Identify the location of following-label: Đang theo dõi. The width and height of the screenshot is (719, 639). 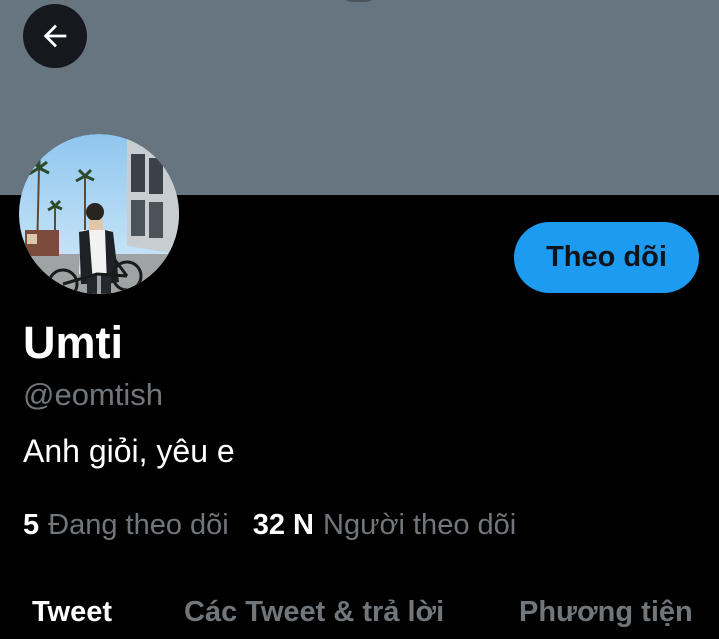
(138, 525).